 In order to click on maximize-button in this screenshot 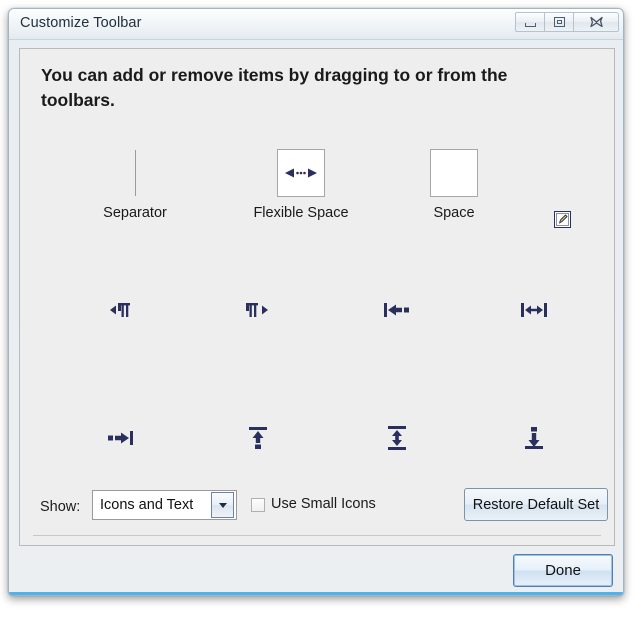, I will do `click(559, 22)`.